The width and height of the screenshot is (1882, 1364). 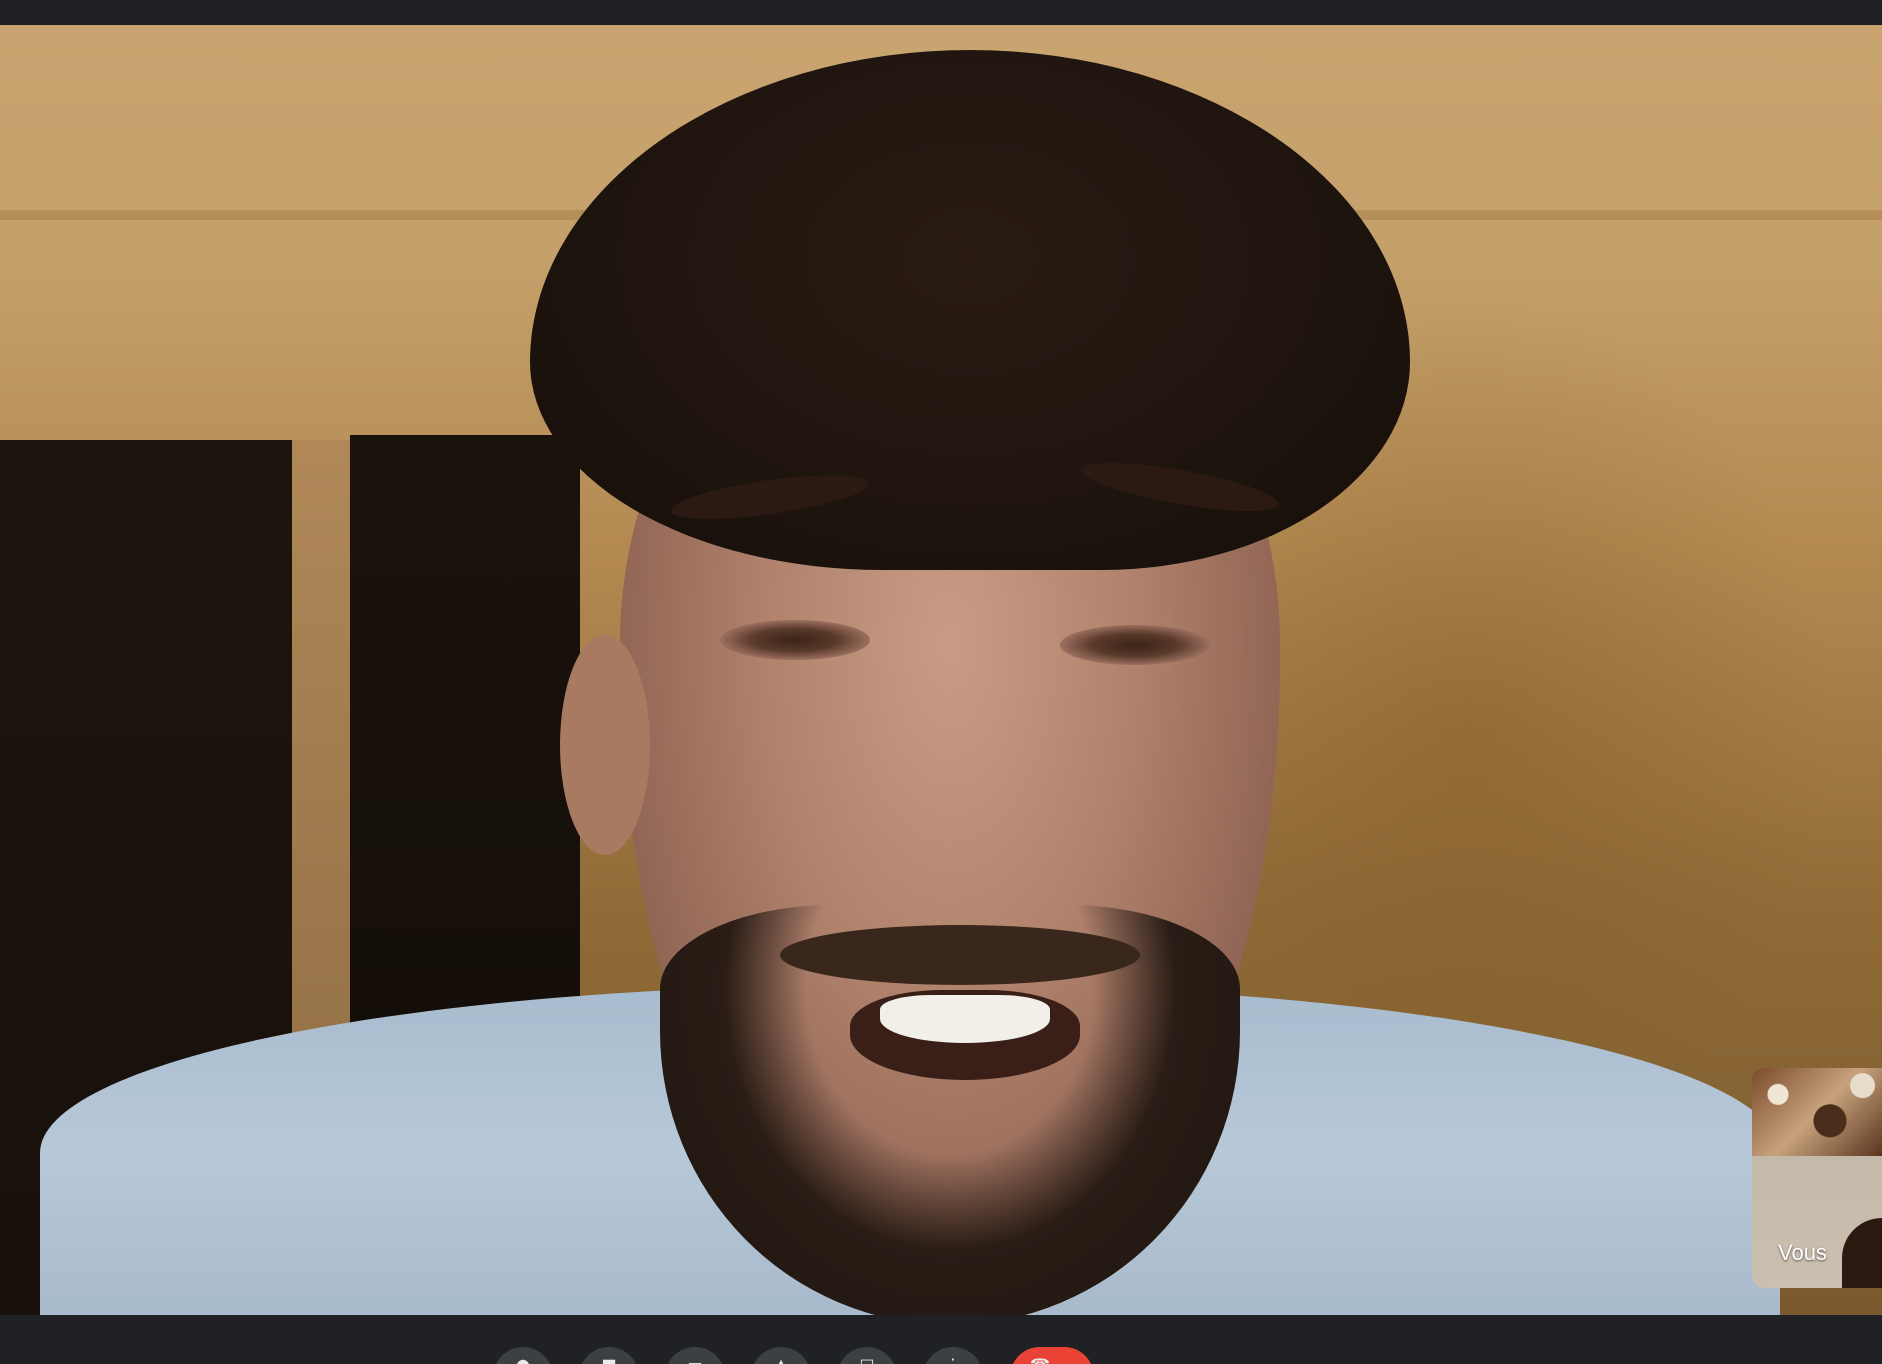 I want to click on present-screen-icon: □, so click(x=867, y=1359).